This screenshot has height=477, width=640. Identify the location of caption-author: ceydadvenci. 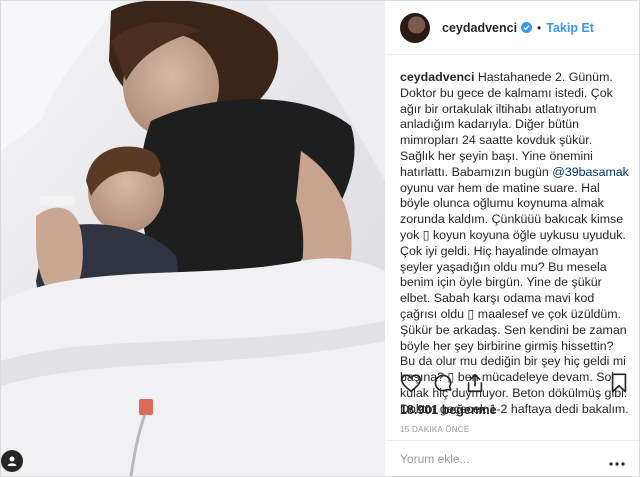
(437, 77).